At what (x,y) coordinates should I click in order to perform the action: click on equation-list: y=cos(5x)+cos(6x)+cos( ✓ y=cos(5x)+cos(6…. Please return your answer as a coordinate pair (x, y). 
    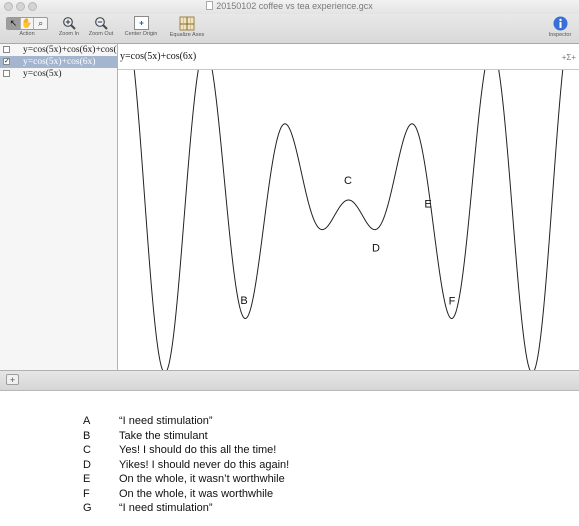
    Looking at the image, I should click on (59, 207).